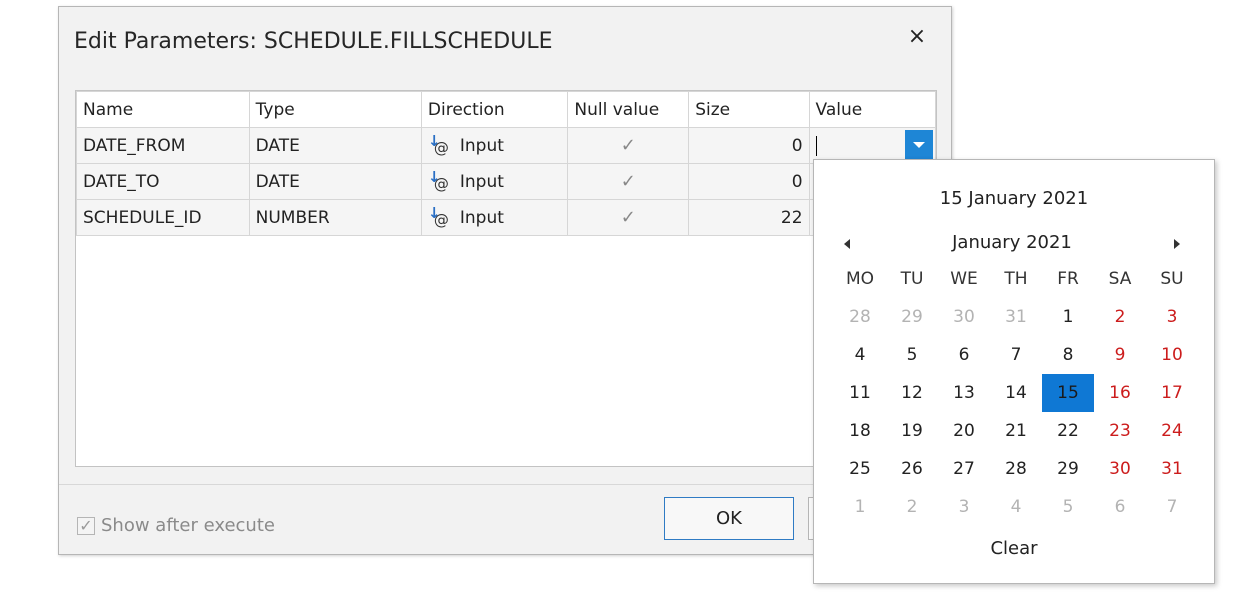 Image resolution: width=1257 pixels, height=600 pixels. What do you see at coordinates (1014, 198) in the screenshot?
I see `today-date-label: 15 January 2021` at bounding box center [1014, 198].